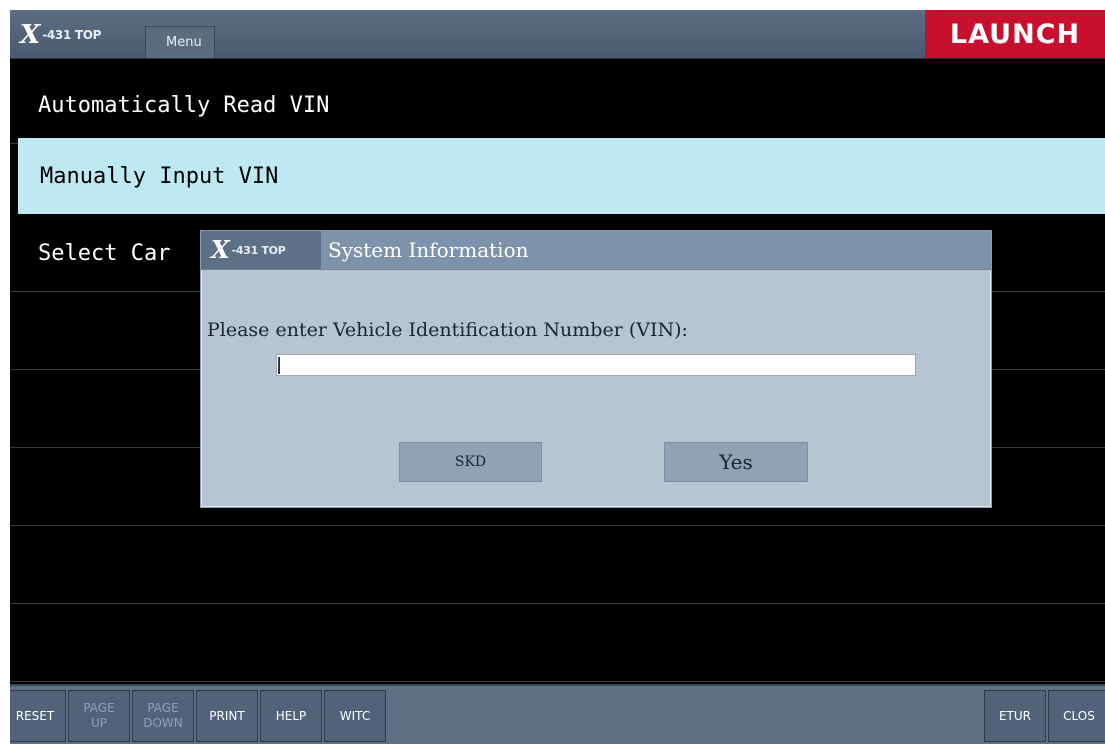  I want to click on help-button: HELP, so click(291, 716).